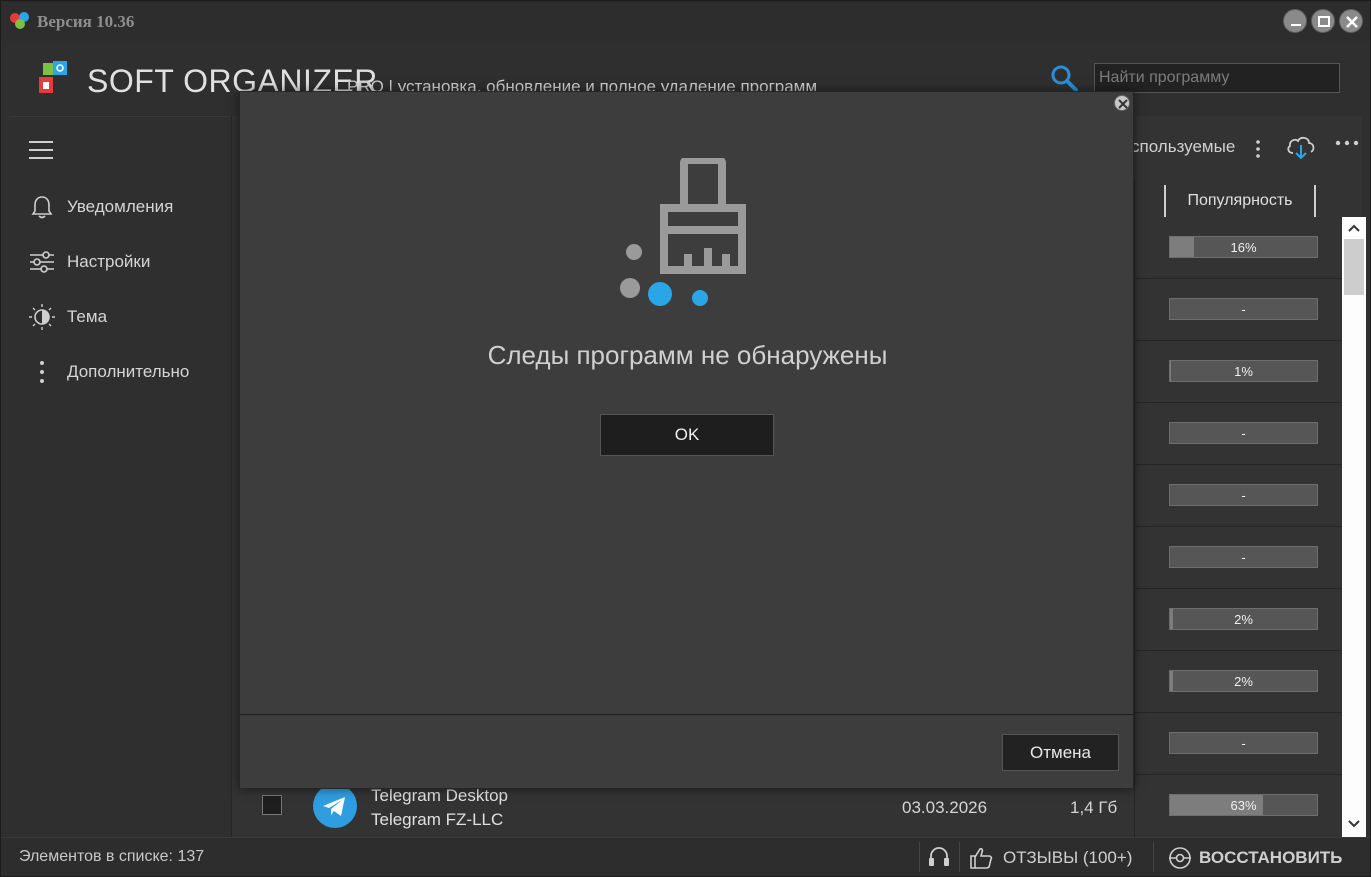 The height and width of the screenshot is (877, 1371). I want to click on restore-label: ВОССТАНОВИТЬ, so click(1271, 857).